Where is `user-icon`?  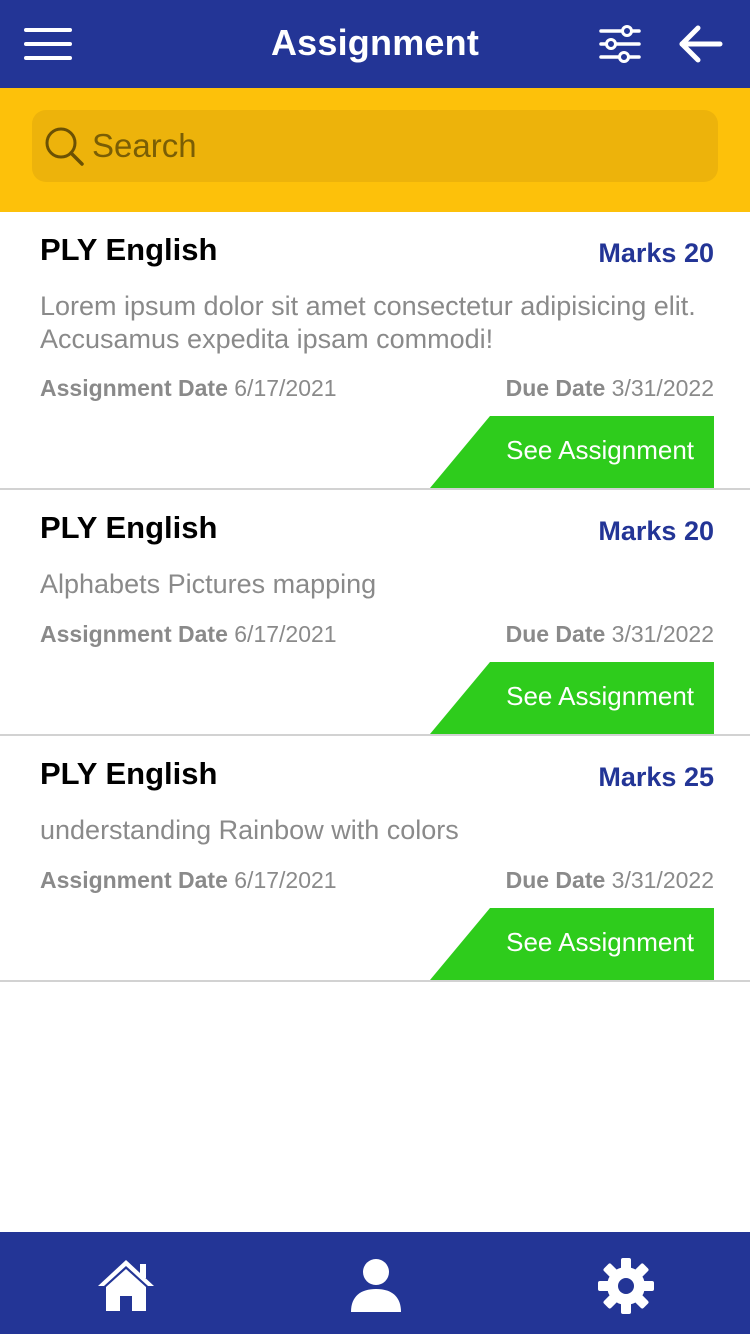
user-icon is located at coordinates (376, 1285).